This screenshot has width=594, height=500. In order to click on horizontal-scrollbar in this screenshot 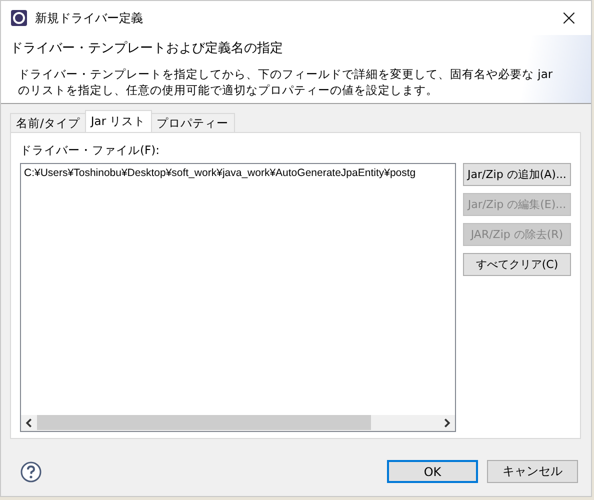, I will do `click(238, 423)`.